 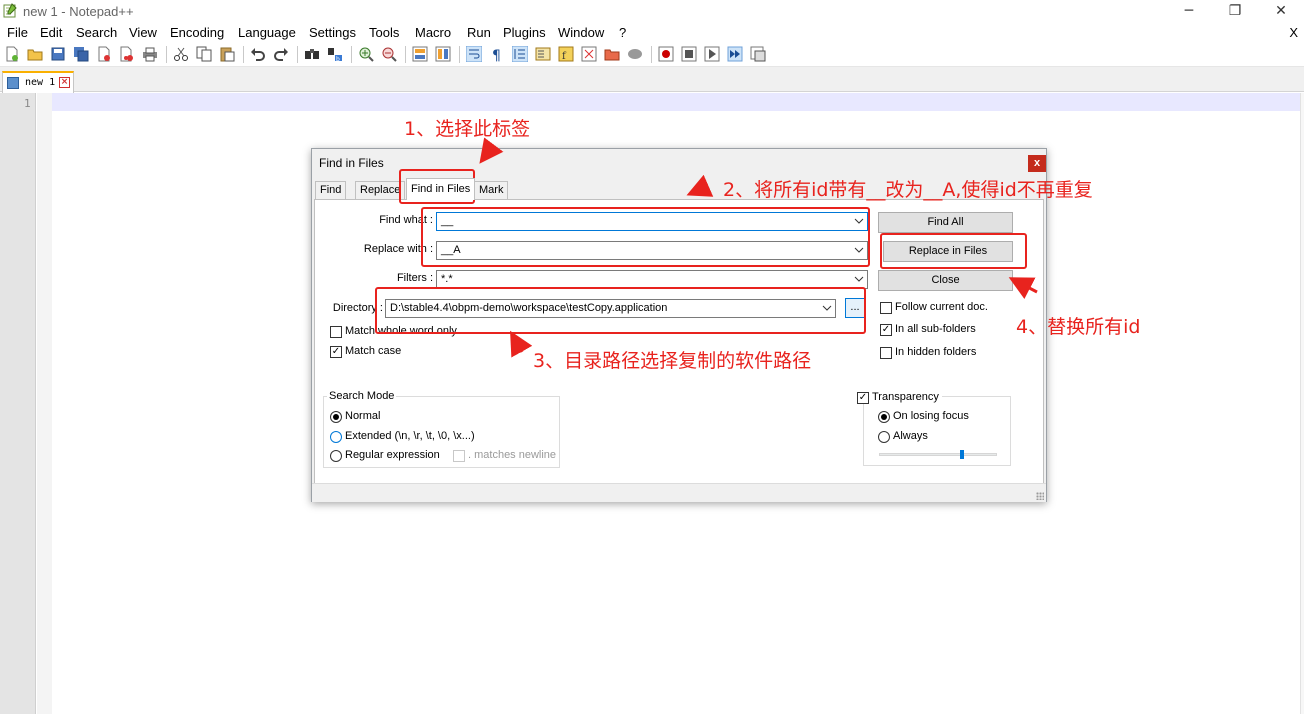 What do you see at coordinates (51, 32) in the screenshot?
I see `menu-edit: Edit` at bounding box center [51, 32].